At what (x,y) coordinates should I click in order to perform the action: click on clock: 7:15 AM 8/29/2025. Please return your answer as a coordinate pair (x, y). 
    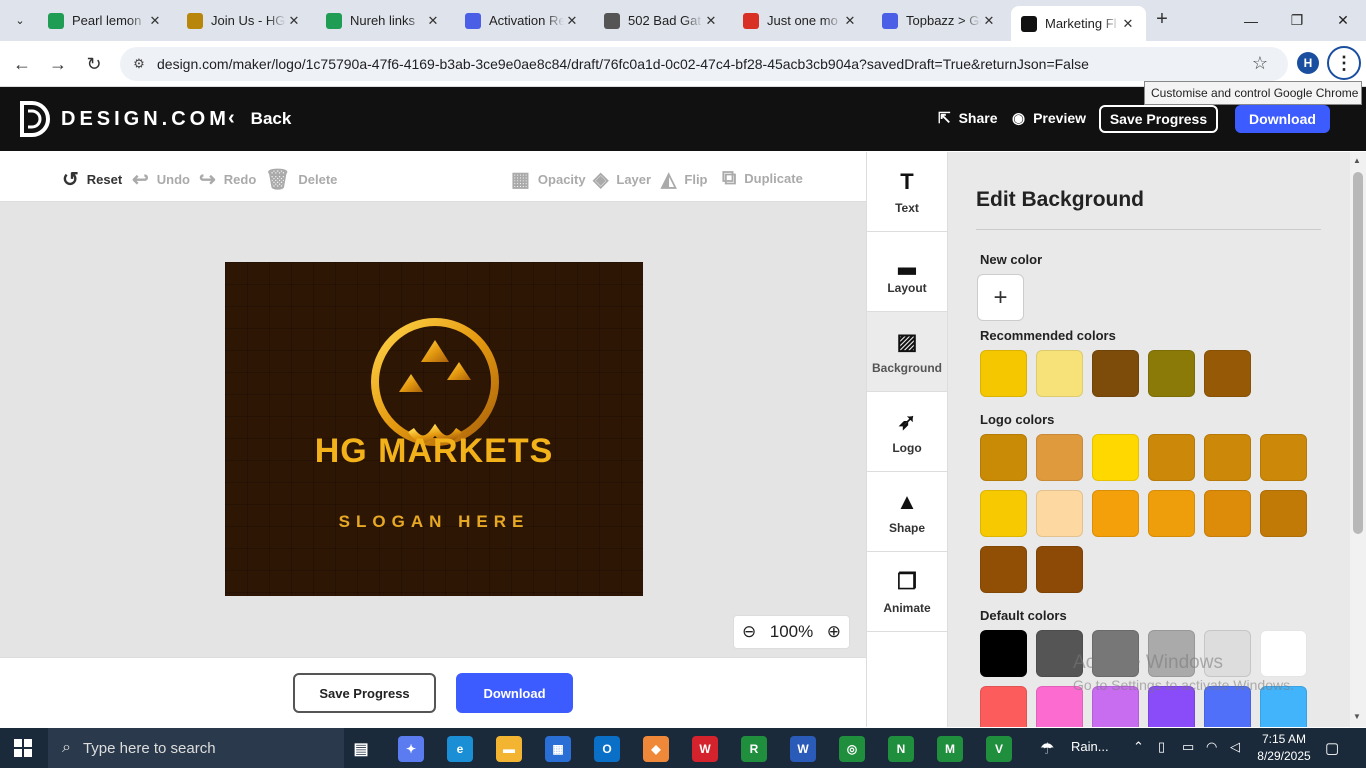
    Looking at the image, I should click on (1284, 748).